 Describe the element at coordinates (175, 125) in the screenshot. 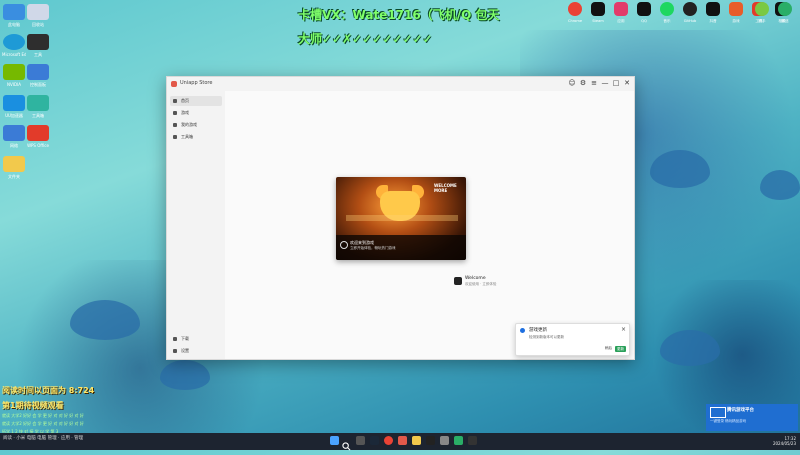

I see `library-icon` at that location.